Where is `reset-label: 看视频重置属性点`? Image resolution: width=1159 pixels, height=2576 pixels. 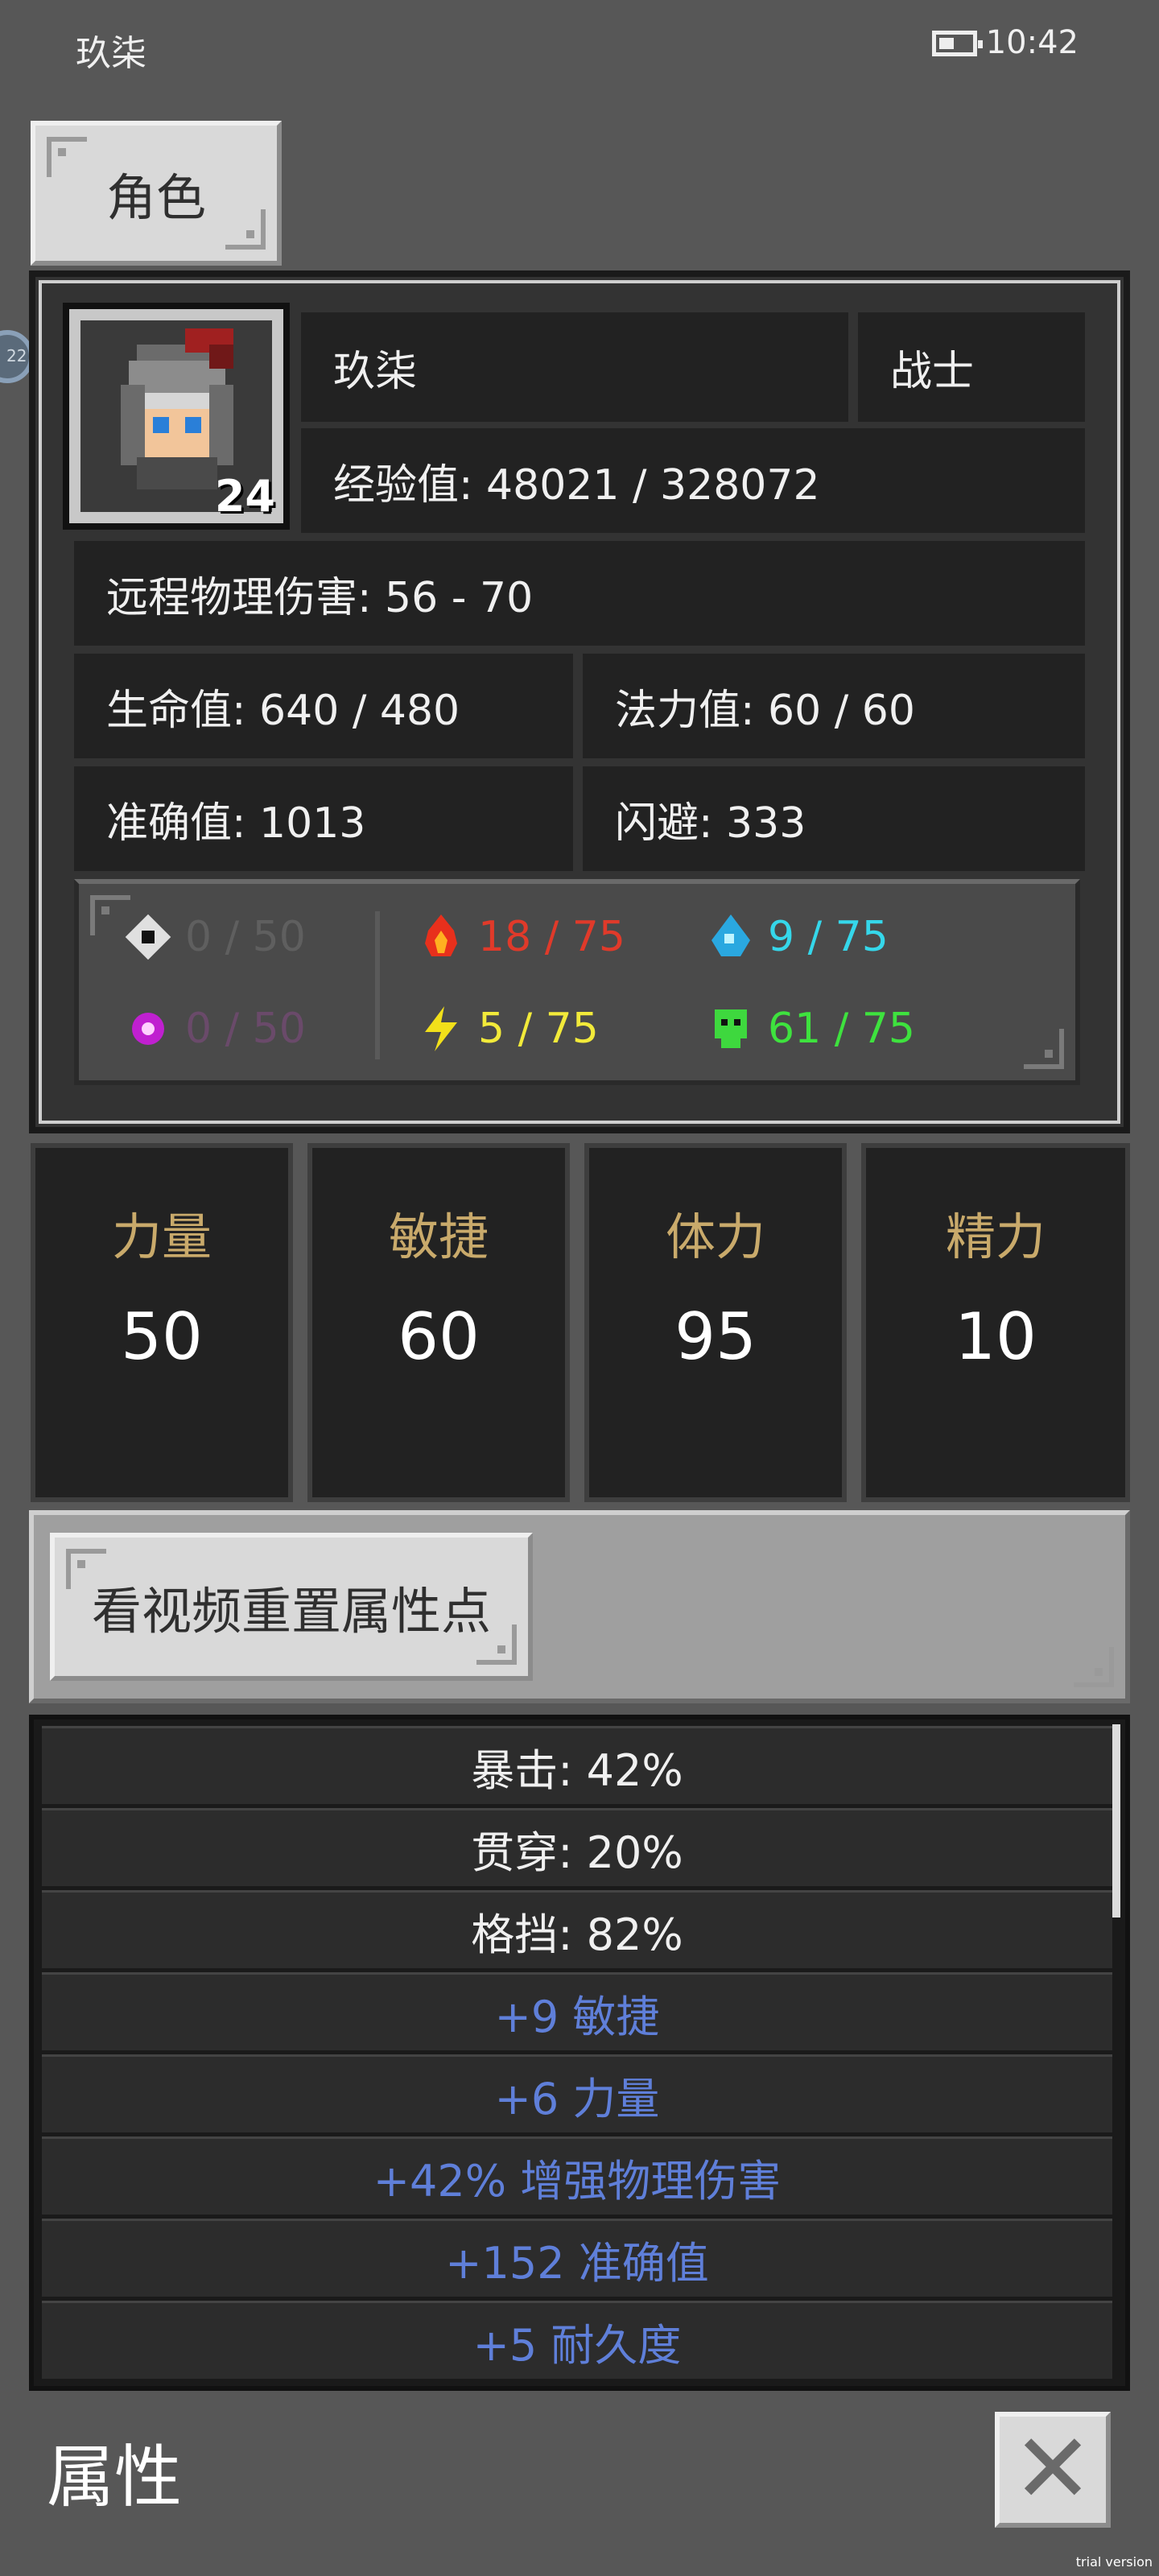 reset-label: 看视频重置属性点 is located at coordinates (291, 1611).